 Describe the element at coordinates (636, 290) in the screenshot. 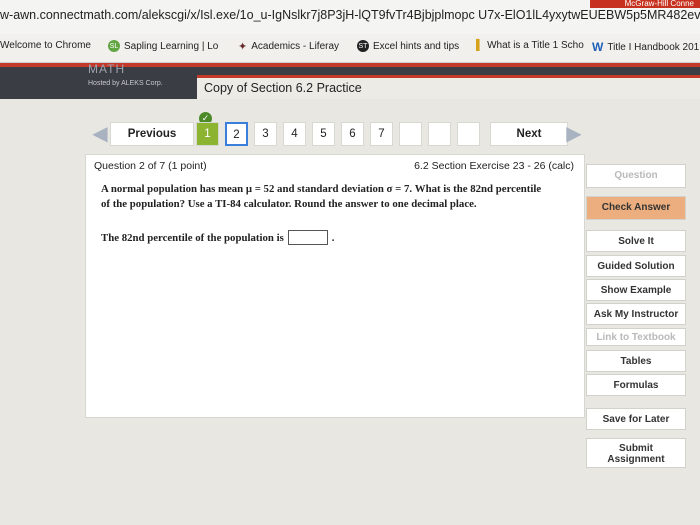

I see `show-example-button: Show Example` at that location.